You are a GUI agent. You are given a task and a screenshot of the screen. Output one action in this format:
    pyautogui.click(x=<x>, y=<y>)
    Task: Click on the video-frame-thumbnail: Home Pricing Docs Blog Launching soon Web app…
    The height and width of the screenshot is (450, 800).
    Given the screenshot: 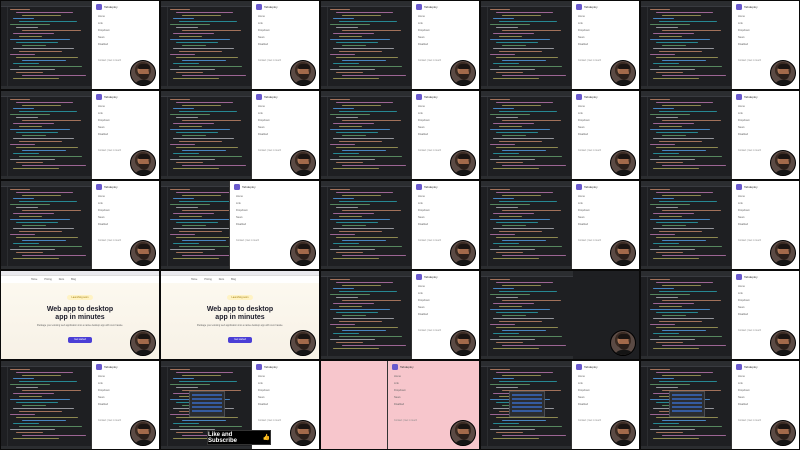 What is the action you would take?
    pyautogui.click(x=240, y=315)
    